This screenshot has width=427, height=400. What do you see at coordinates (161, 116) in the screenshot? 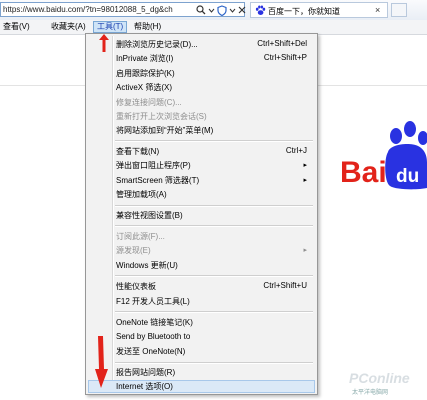
I see `menu-item-label: 重新打开上次浏览会话(S)` at bounding box center [161, 116].